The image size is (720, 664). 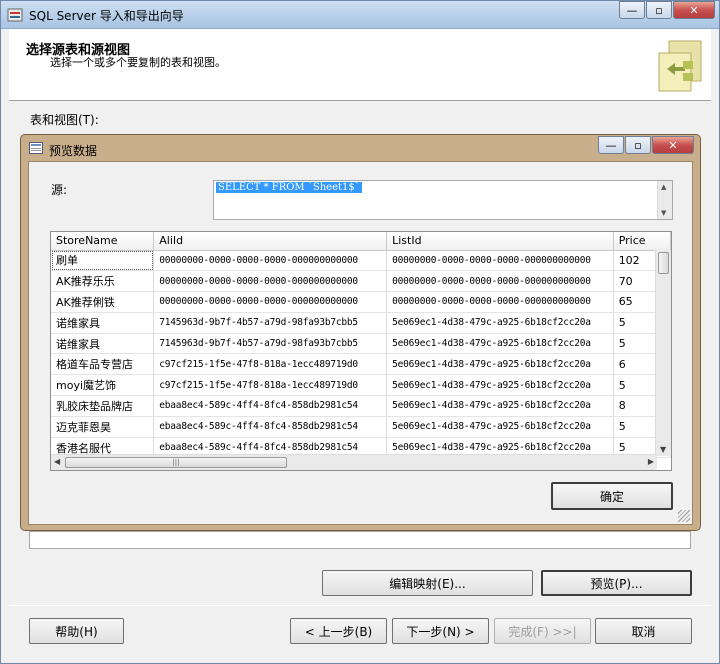 I want to click on preview-maximize-button: ▫, so click(x=638, y=145).